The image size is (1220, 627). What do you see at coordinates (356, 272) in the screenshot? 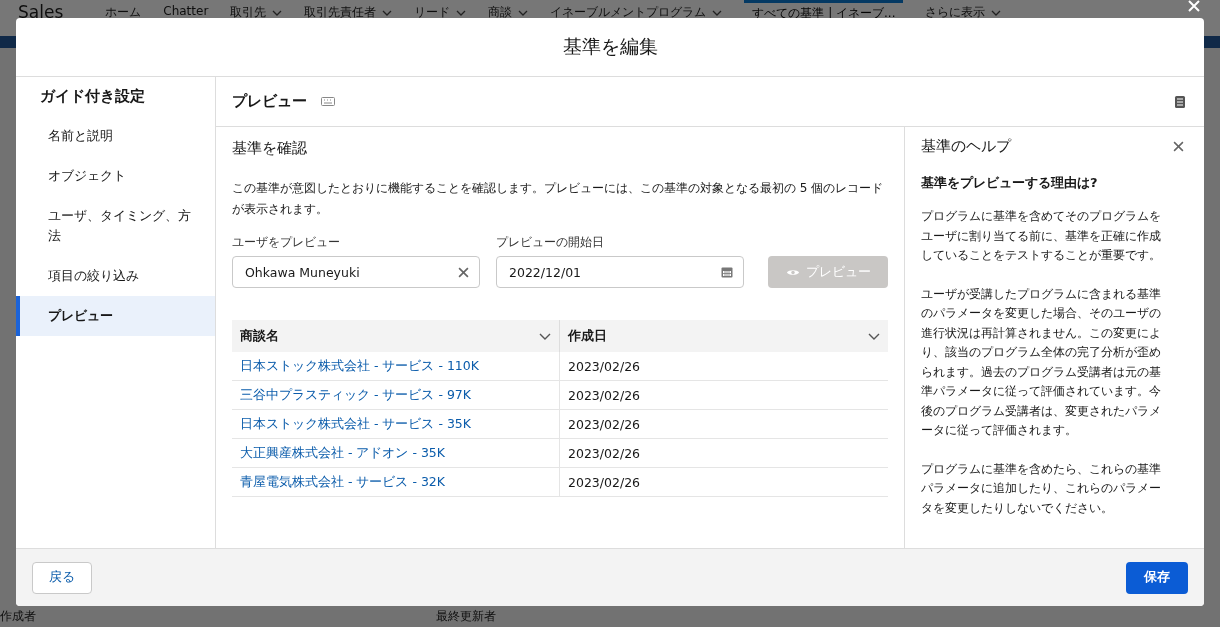
I see `user-field: Ohkawa Muneyuki` at bounding box center [356, 272].